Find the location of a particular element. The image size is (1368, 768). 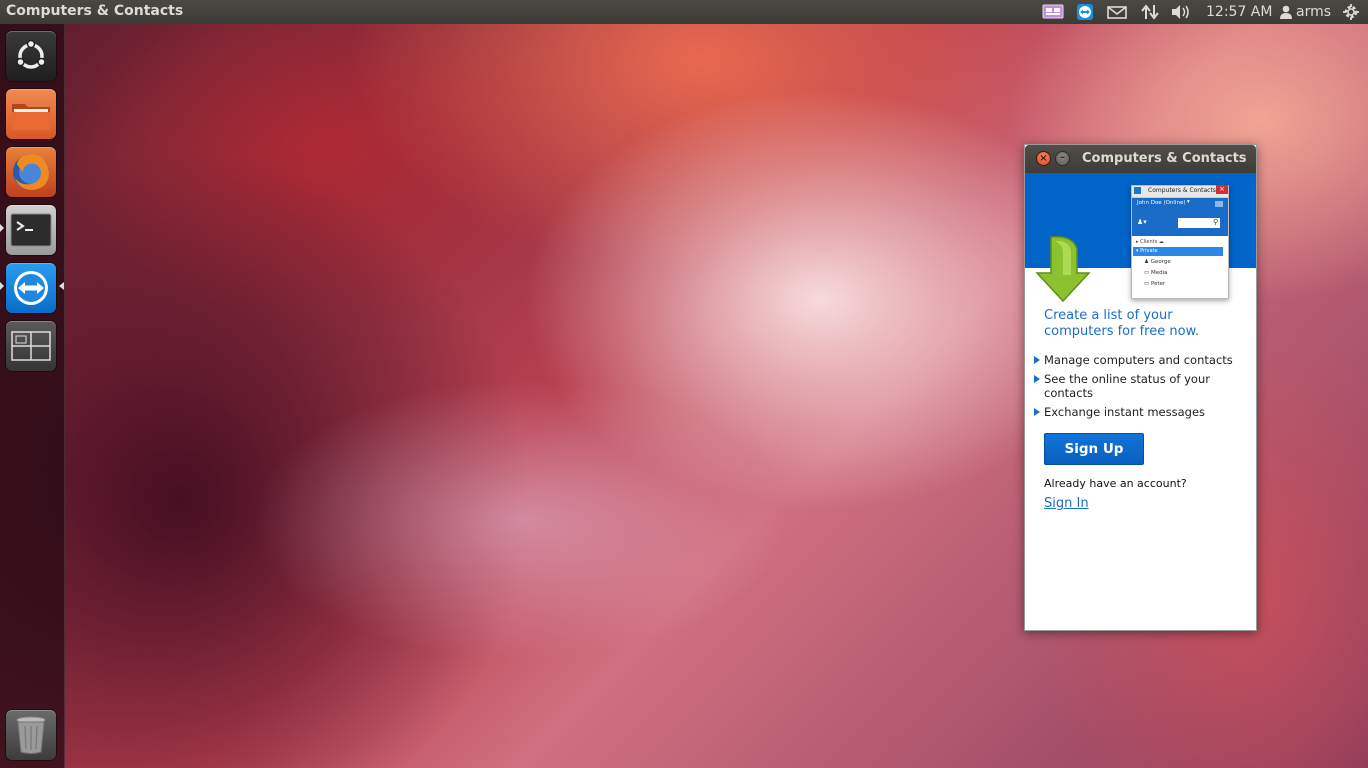

ubuntu-logo-icon is located at coordinates (31, 54).